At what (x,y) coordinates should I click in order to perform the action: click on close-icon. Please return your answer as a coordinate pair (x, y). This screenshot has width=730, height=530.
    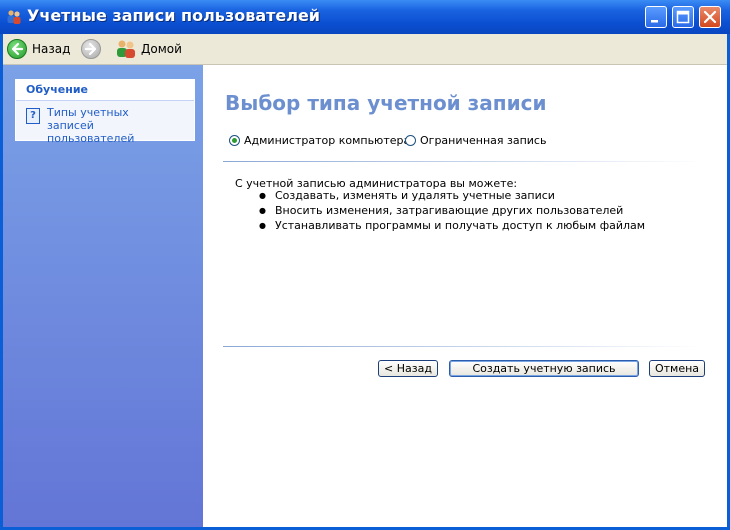
    Looking at the image, I should click on (710, 17).